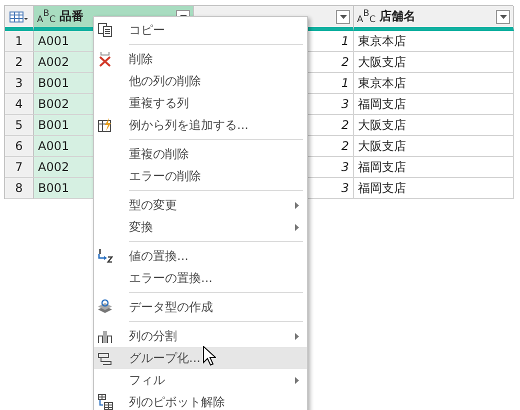  Describe the element at coordinates (19, 62) in the screenshot. I see `row-number: 2` at that location.